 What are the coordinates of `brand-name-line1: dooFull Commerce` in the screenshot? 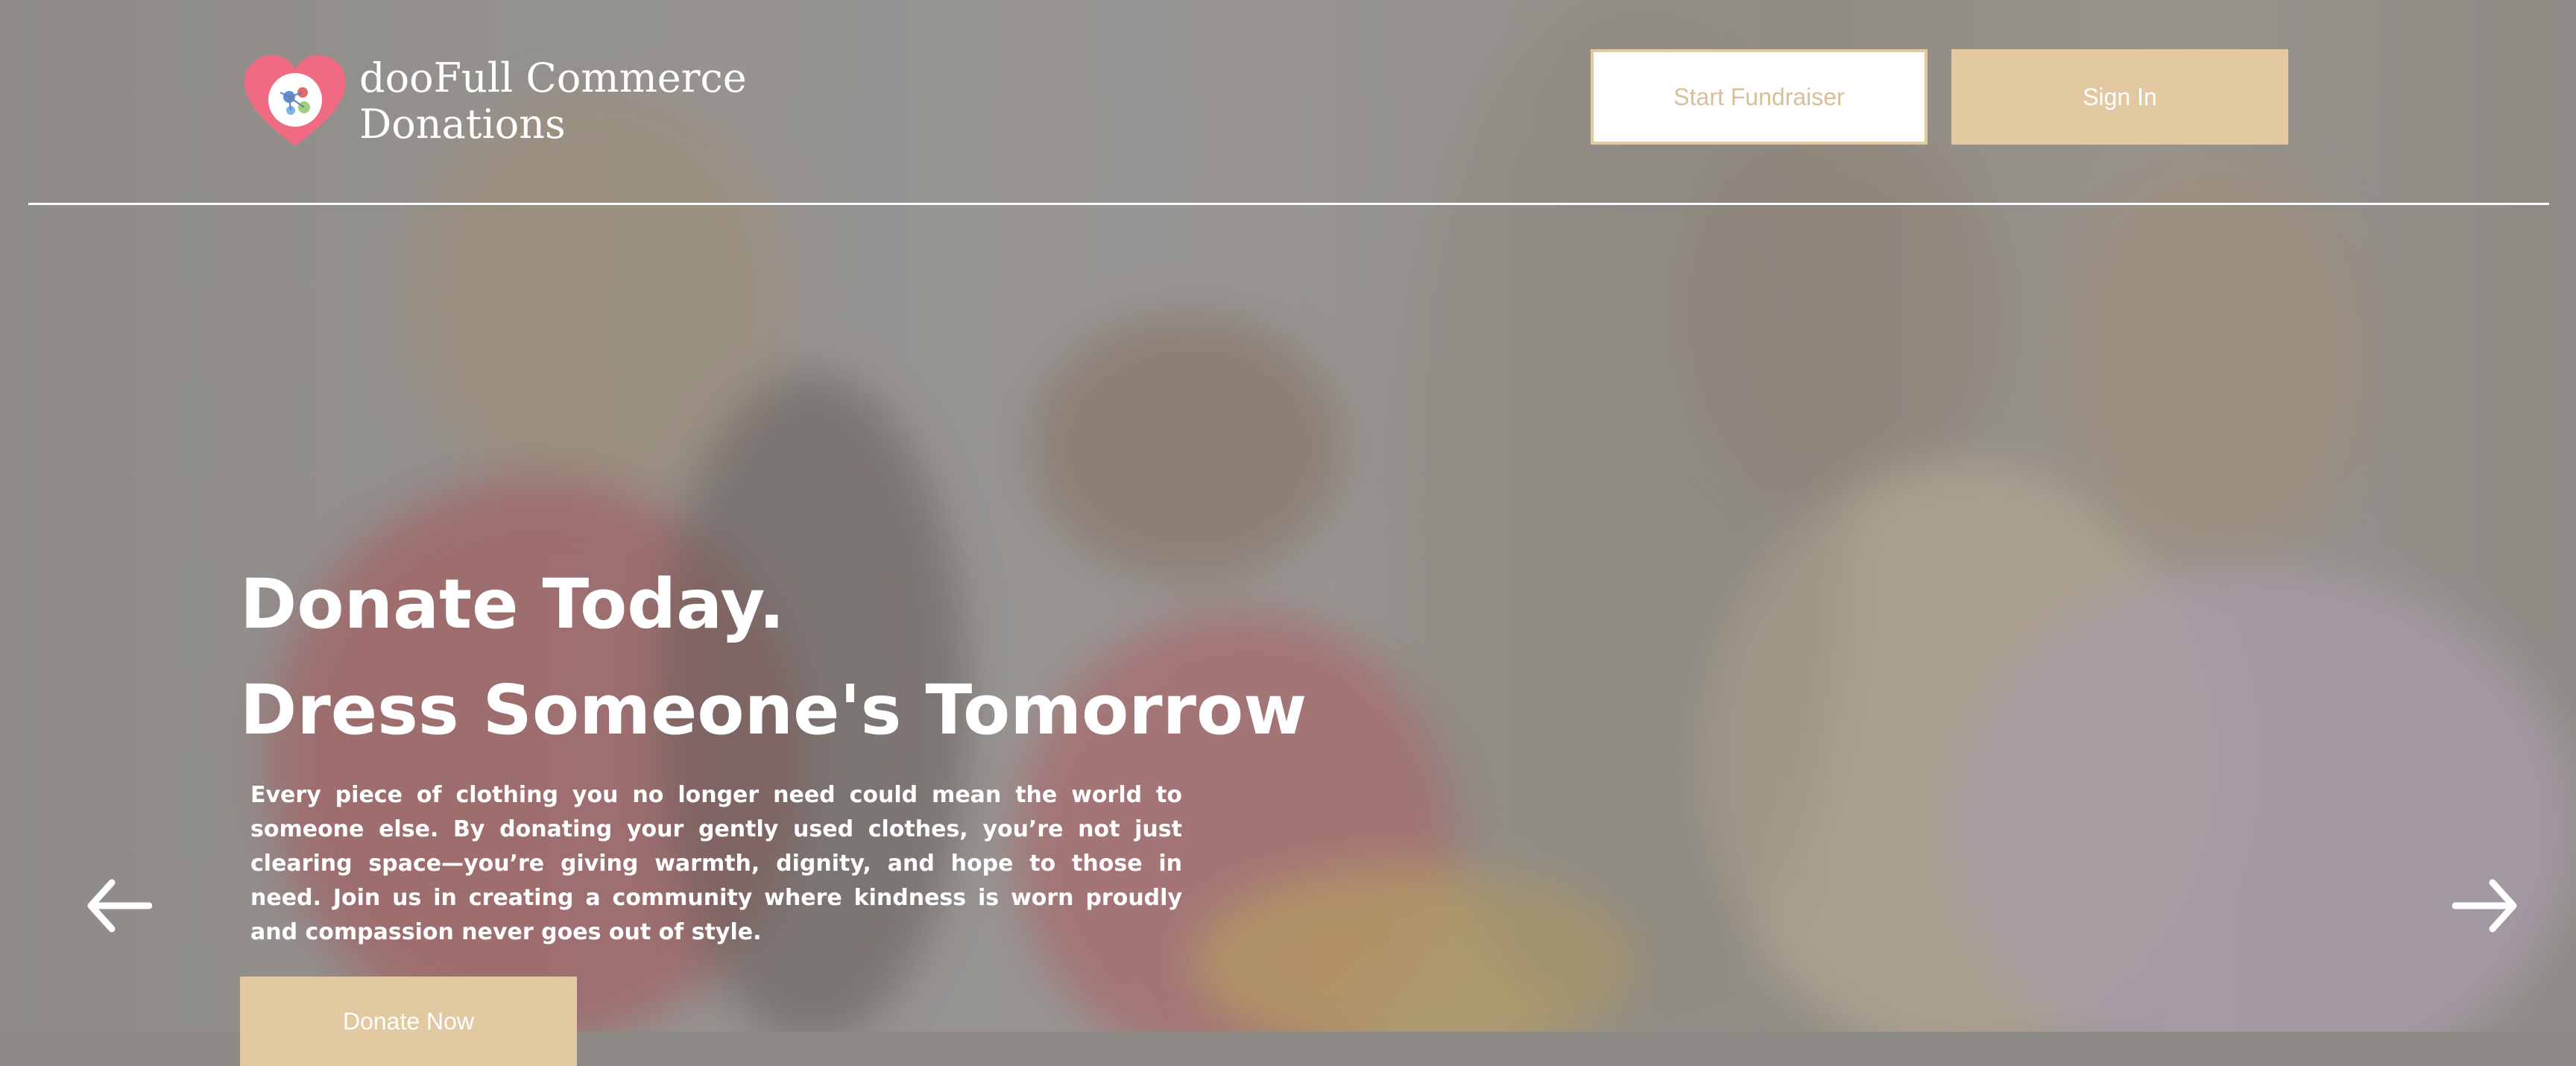 It's located at (553, 77).